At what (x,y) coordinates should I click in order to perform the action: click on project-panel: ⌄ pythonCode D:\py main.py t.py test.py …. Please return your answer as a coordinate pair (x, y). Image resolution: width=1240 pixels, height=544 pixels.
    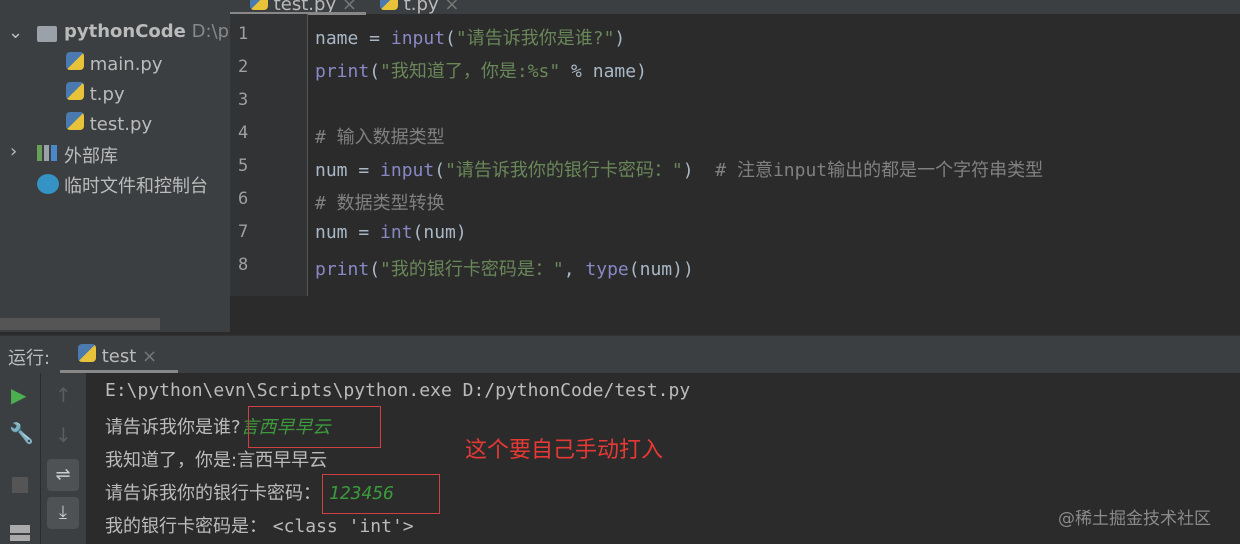
    Looking at the image, I should click on (120, 166).